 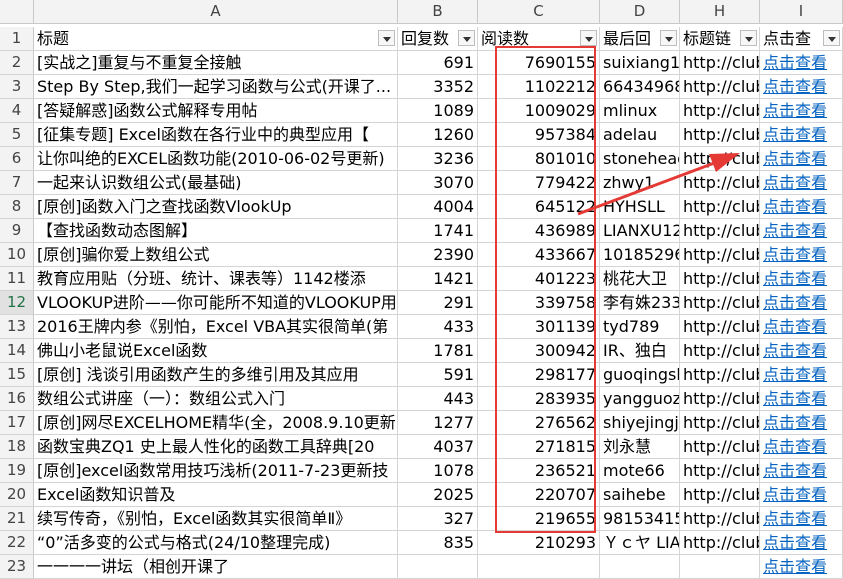 What do you see at coordinates (17, 375) in the screenshot?
I see `row-header: 15` at bounding box center [17, 375].